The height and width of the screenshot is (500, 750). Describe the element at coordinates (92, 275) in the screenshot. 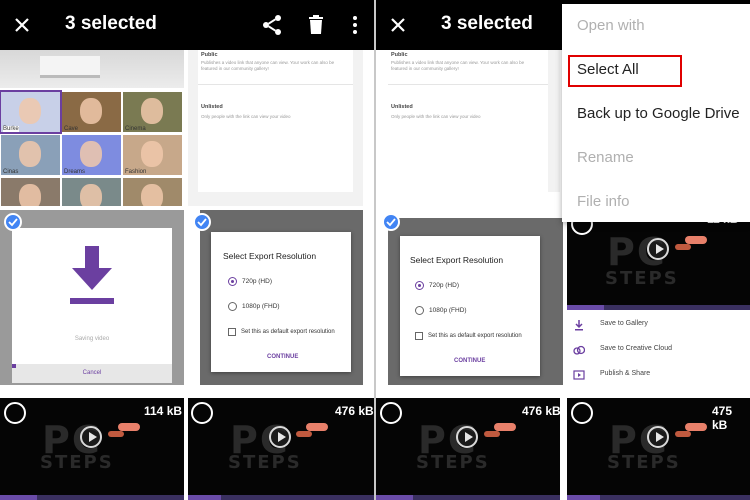

I see `download-arrow-icon` at that location.